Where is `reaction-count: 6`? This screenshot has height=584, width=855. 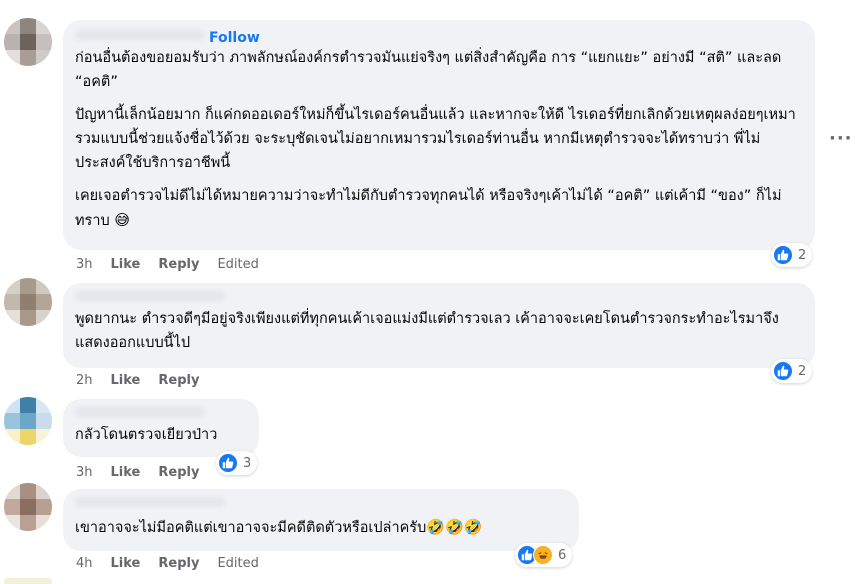 reaction-count: 6 is located at coordinates (562, 555).